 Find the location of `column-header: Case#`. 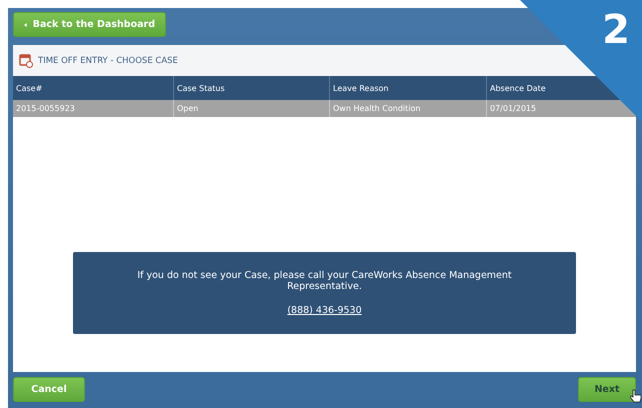

column-header: Case# is located at coordinates (29, 88).